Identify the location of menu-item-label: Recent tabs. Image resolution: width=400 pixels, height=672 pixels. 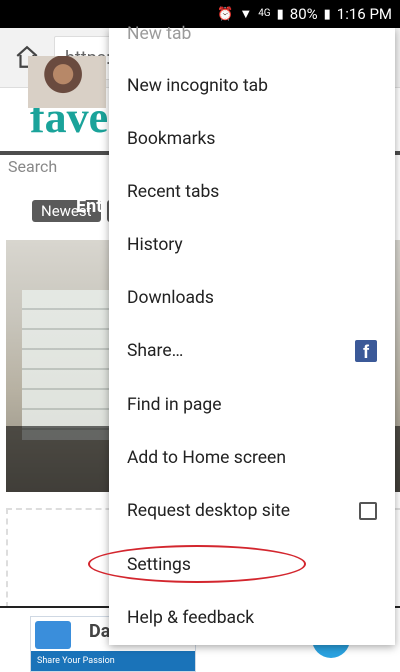
(173, 191).